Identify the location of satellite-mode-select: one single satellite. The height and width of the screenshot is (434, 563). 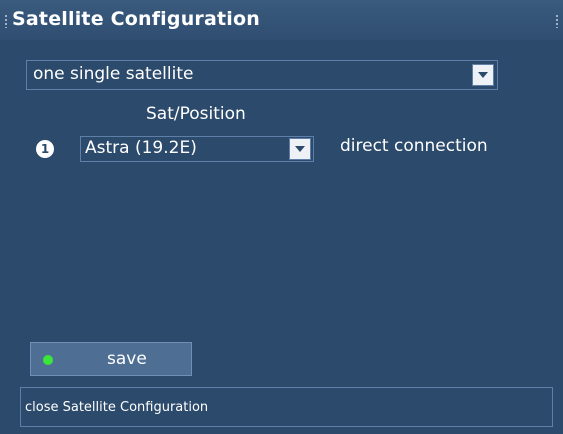
(262, 75).